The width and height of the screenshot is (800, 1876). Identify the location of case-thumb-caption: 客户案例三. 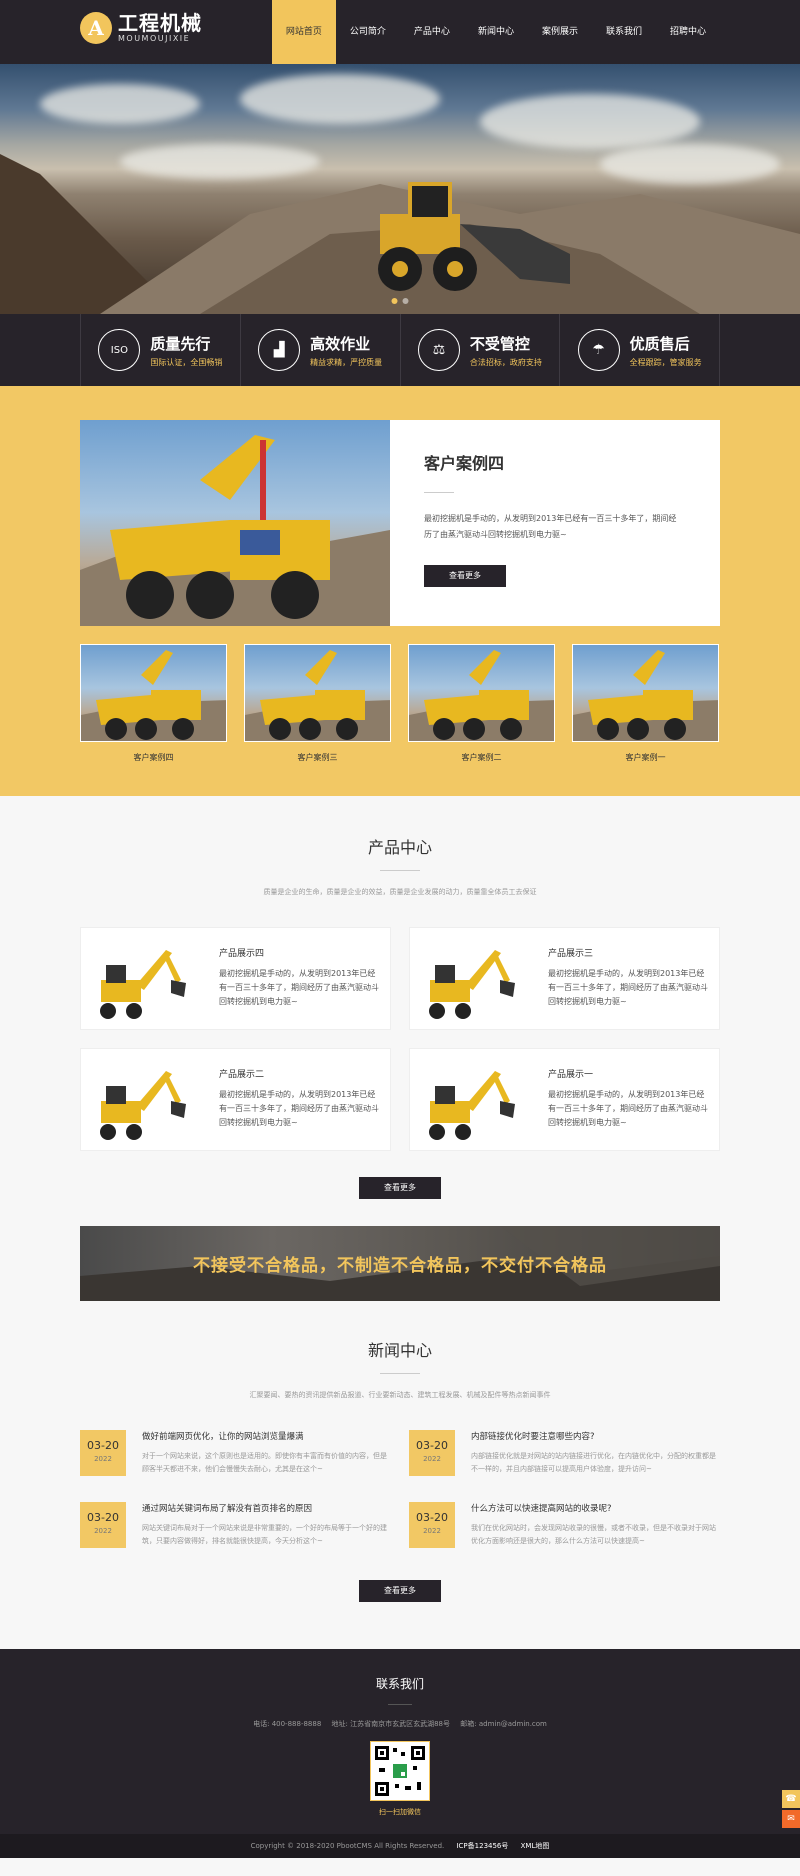
(317, 757).